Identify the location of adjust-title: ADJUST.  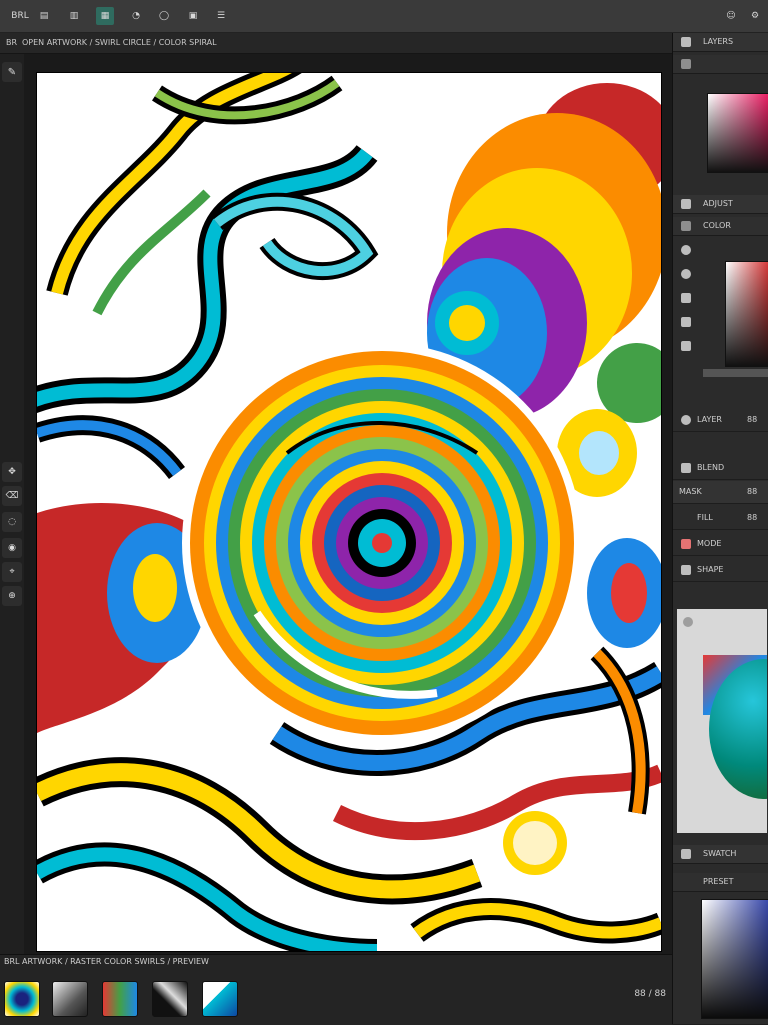
(718, 203).